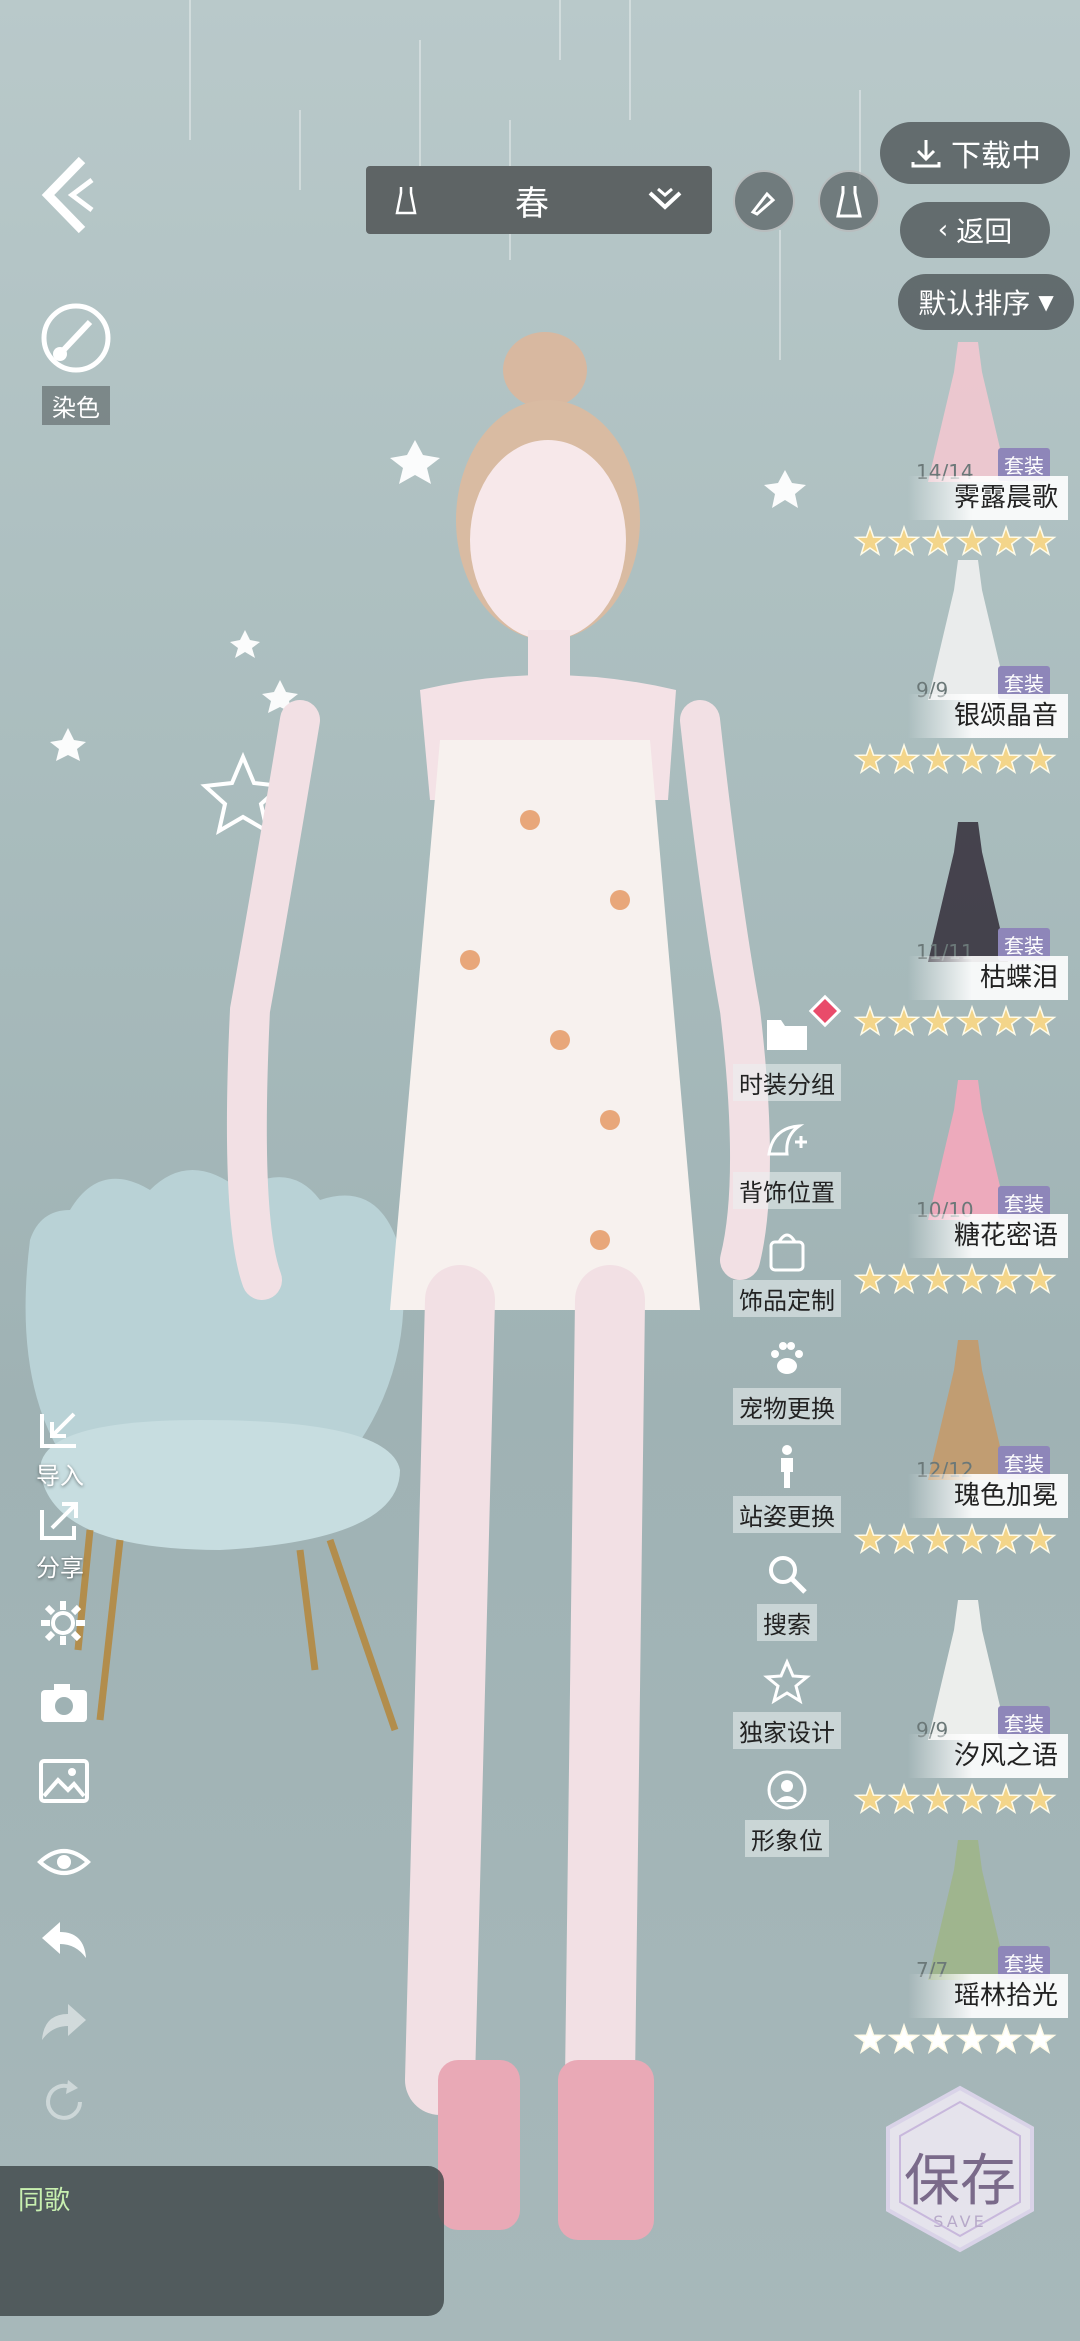  Describe the element at coordinates (996, 156) in the screenshot. I see `download-label: 下载中` at that location.